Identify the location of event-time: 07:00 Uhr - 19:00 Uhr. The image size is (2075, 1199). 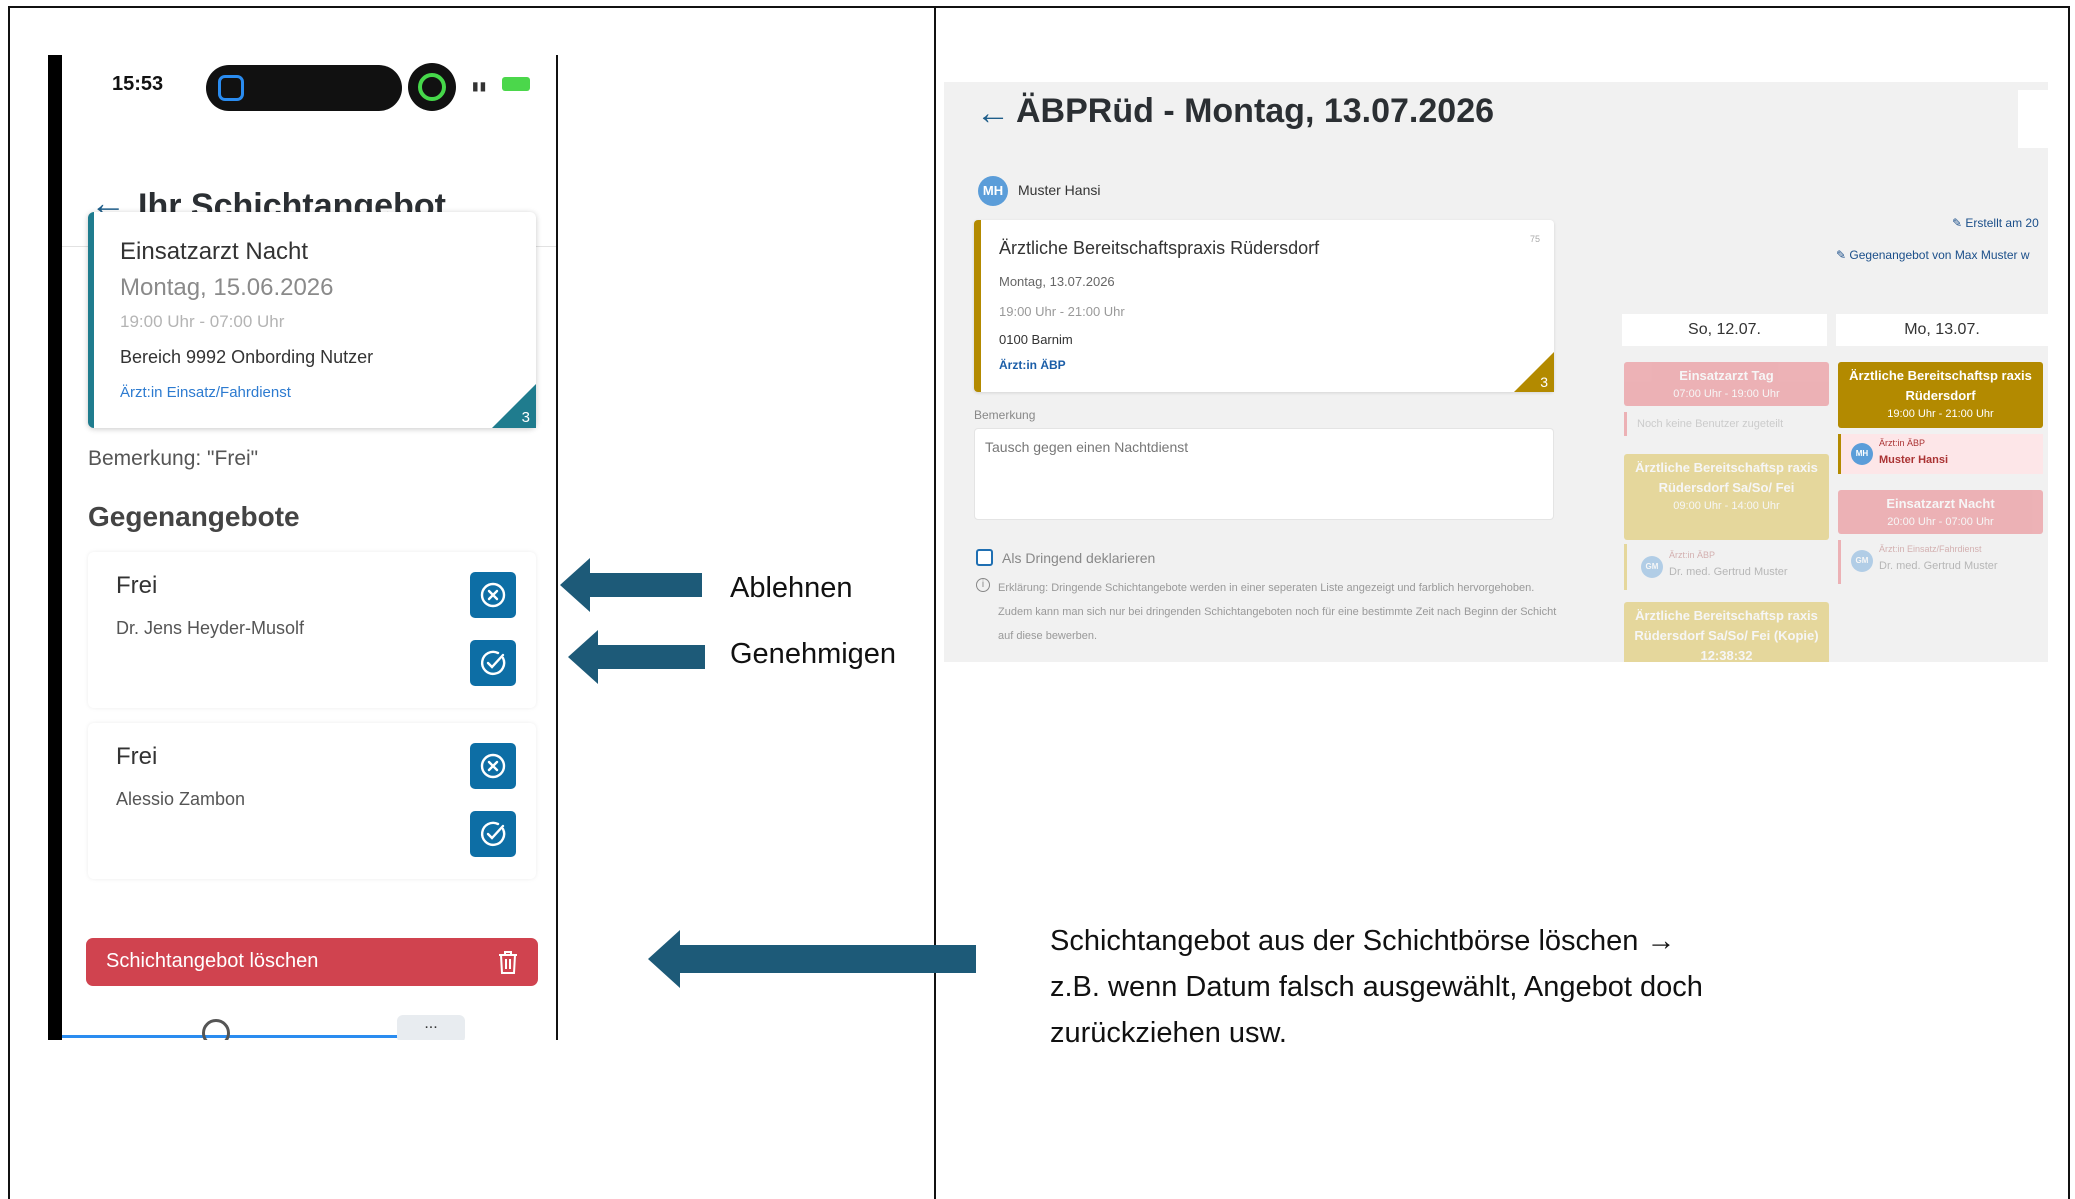
(1726, 394).